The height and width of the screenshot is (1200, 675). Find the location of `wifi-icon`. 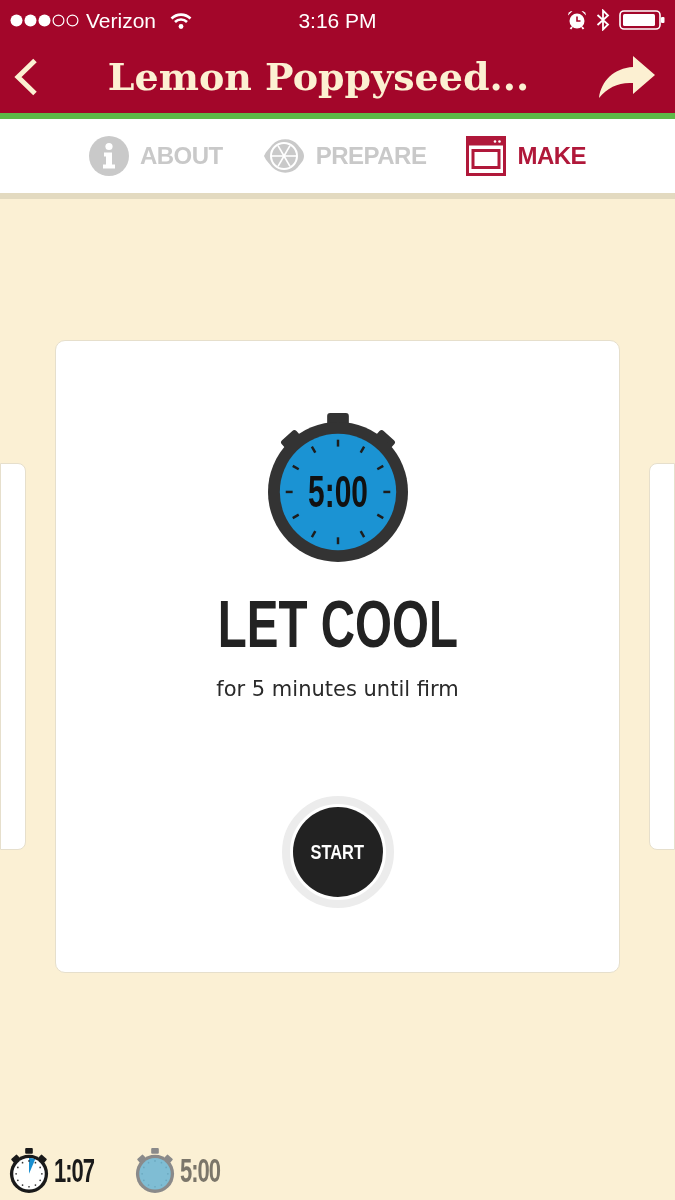

wifi-icon is located at coordinates (181, 20).